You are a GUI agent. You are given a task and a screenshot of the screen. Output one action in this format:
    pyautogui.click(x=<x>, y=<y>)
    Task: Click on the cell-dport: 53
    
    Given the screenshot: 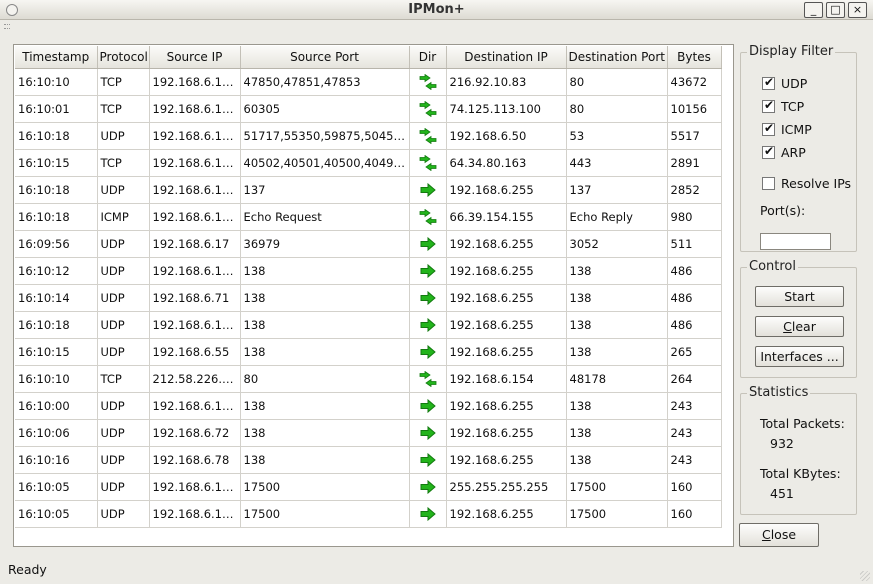 What is the action you would take?
    pyautogui.click(x=617, y=136)
    